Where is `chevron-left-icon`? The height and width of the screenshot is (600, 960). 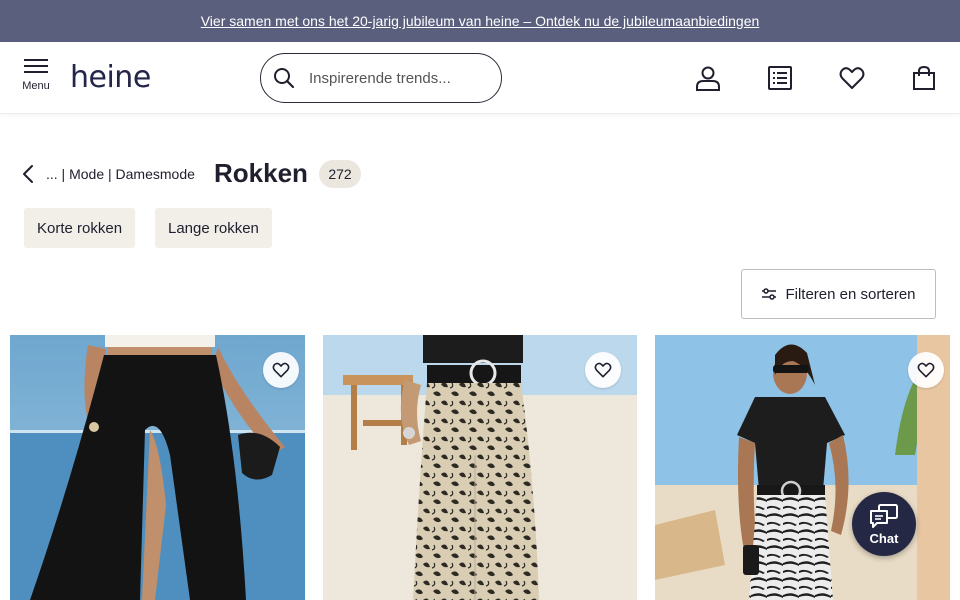 chevron-left-icon is located at coordinates (30, 174).